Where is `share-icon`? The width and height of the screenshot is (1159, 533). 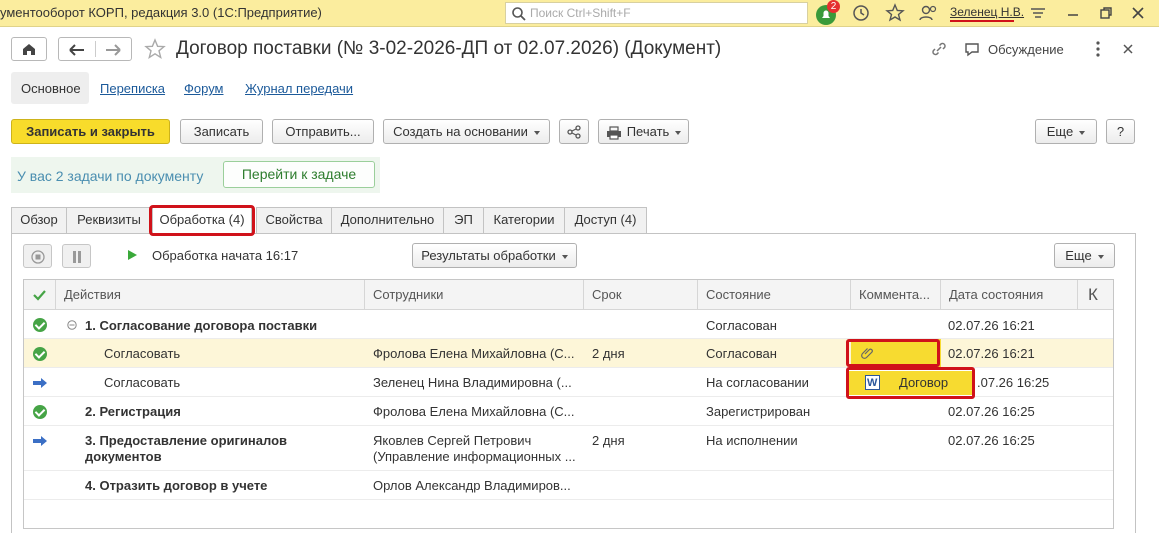 share-icon is located at coordinates (574, 132).